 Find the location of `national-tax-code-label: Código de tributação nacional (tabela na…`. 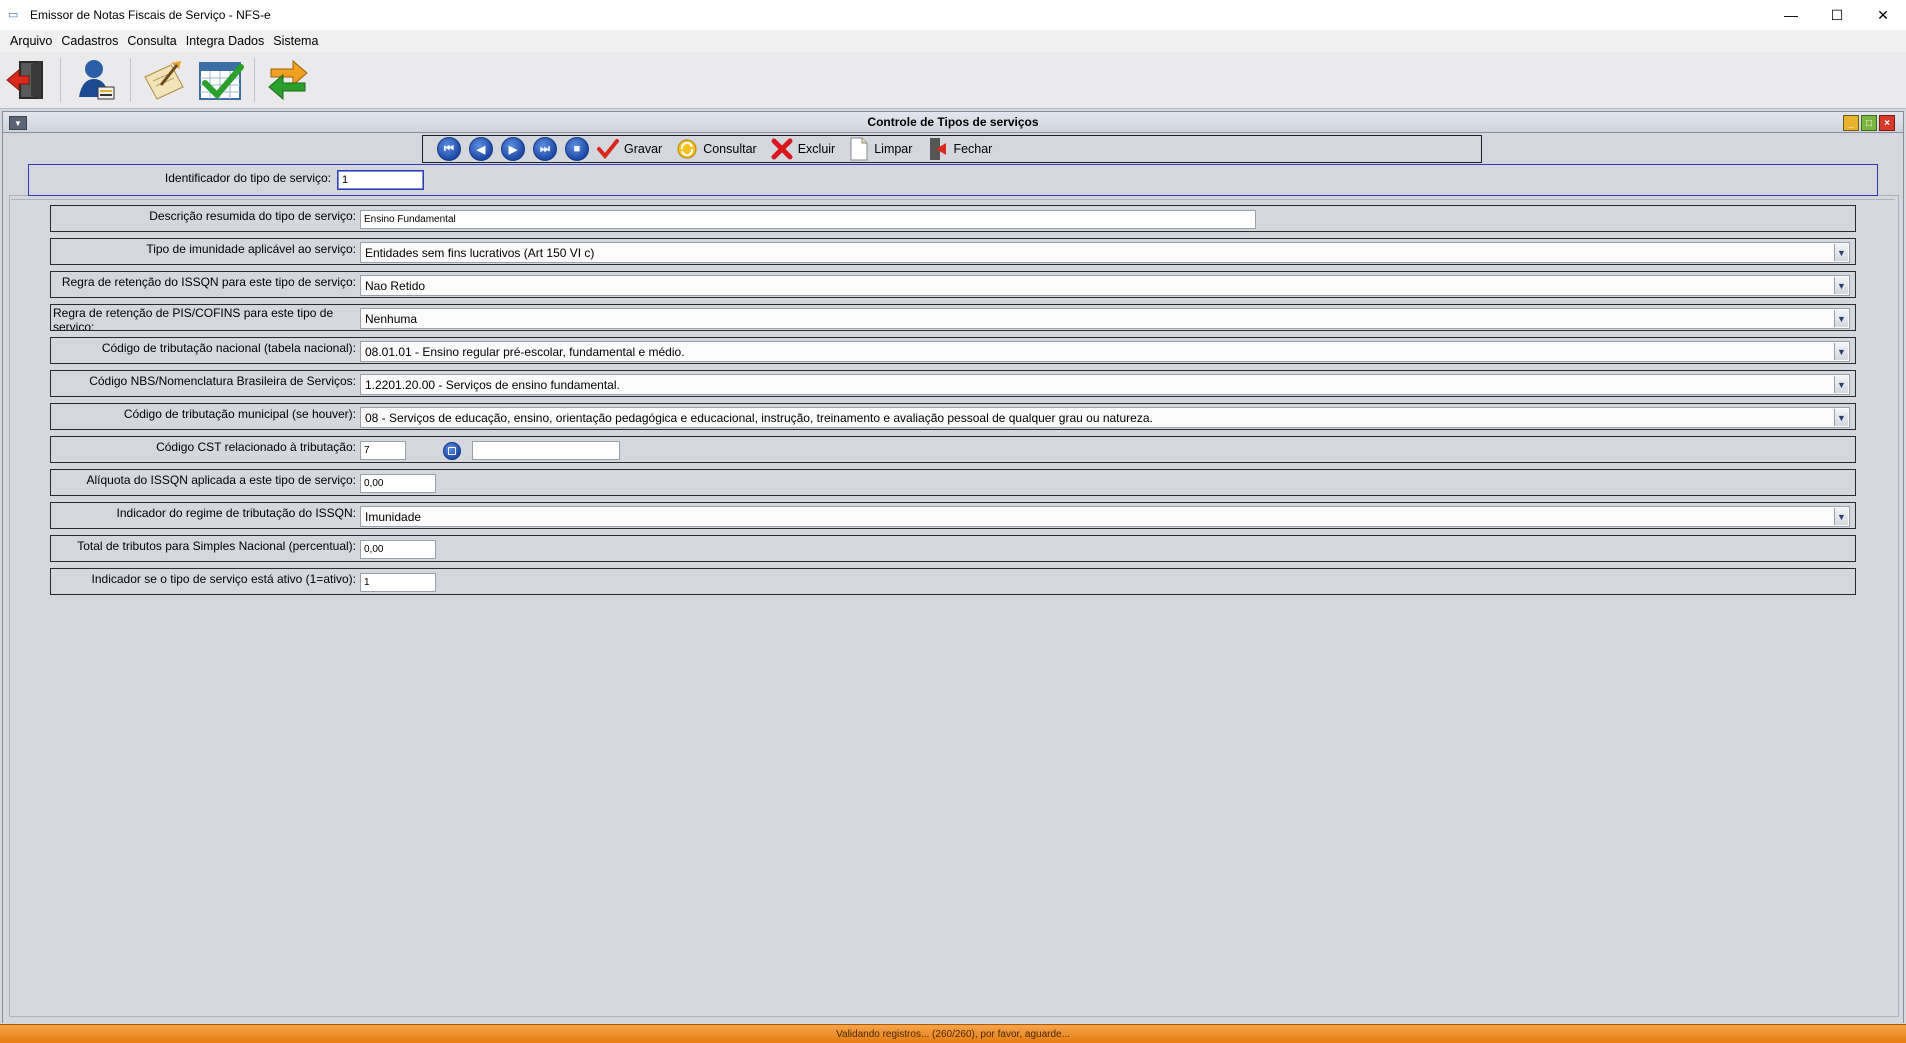

national-tax-code-label: Código de tributação nacional (tabela na… is located at coordinates (228, 348).